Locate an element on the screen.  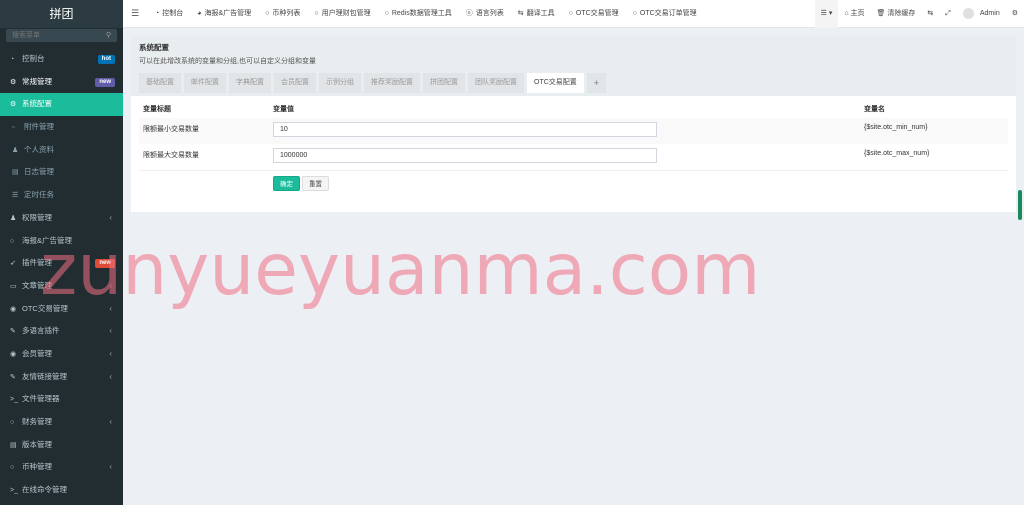
nav-tab-languages: ⓔ 语言列表 is located at coordinates (485, 14).